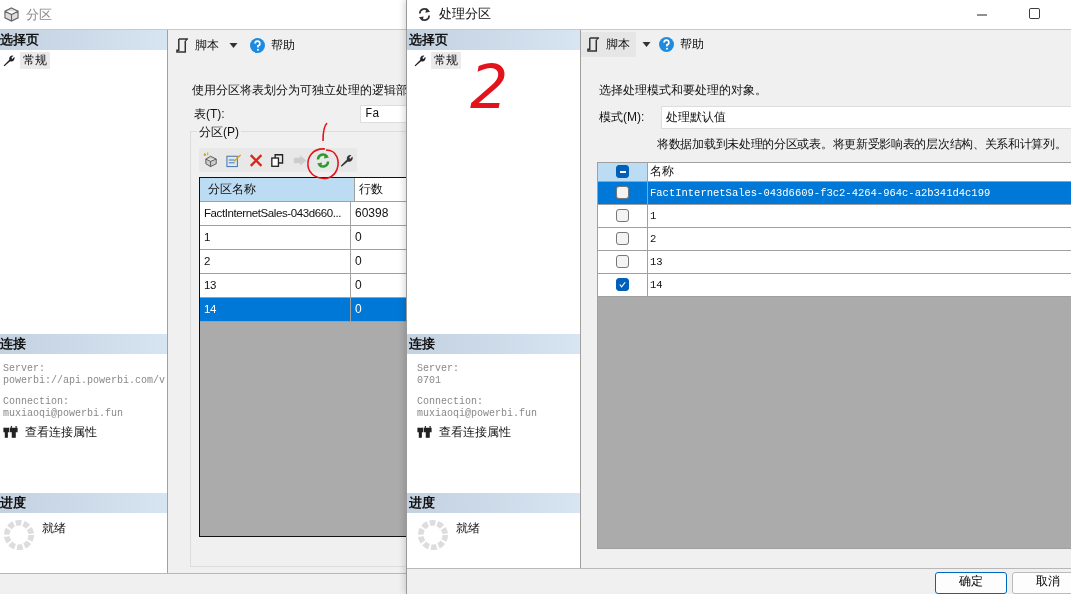 This screenshot has width=1071, height=594. I want to click on check-icon, so click(622, 285).